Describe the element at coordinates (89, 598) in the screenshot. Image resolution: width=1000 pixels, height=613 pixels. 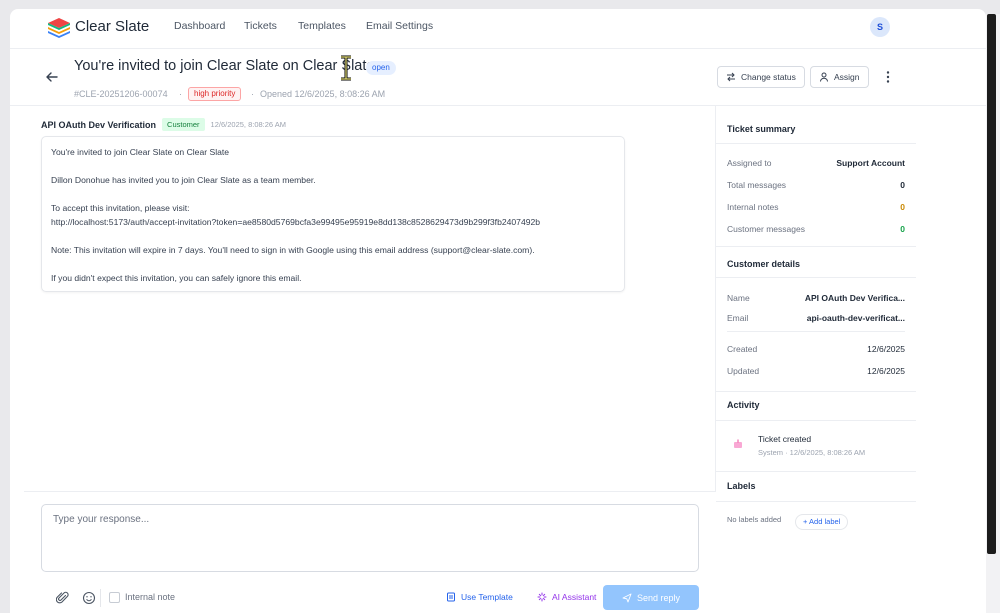
I see `emoji-icon` at that location.